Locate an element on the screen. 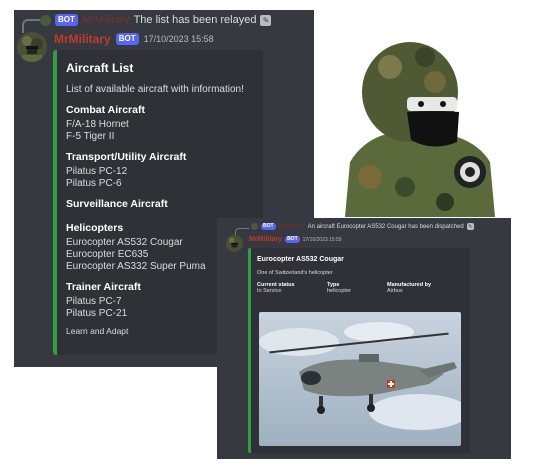 Image resolution: width=536 pixels, height=466 pixels. list-item: Pilatus PC-6 is located at coordinates (94, 183).